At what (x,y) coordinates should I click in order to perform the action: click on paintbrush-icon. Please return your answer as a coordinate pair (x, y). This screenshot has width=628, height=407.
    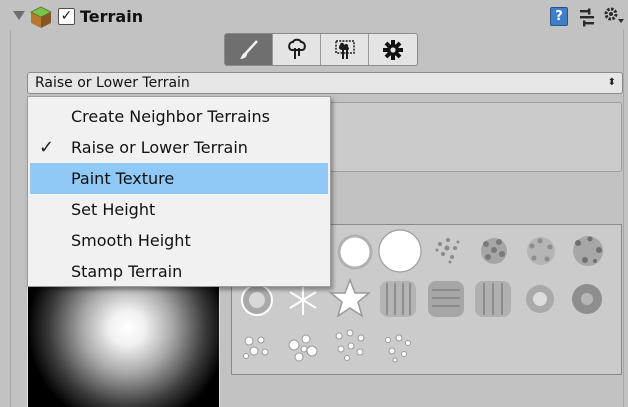
    Looking at the image, I should click on (248, 49).